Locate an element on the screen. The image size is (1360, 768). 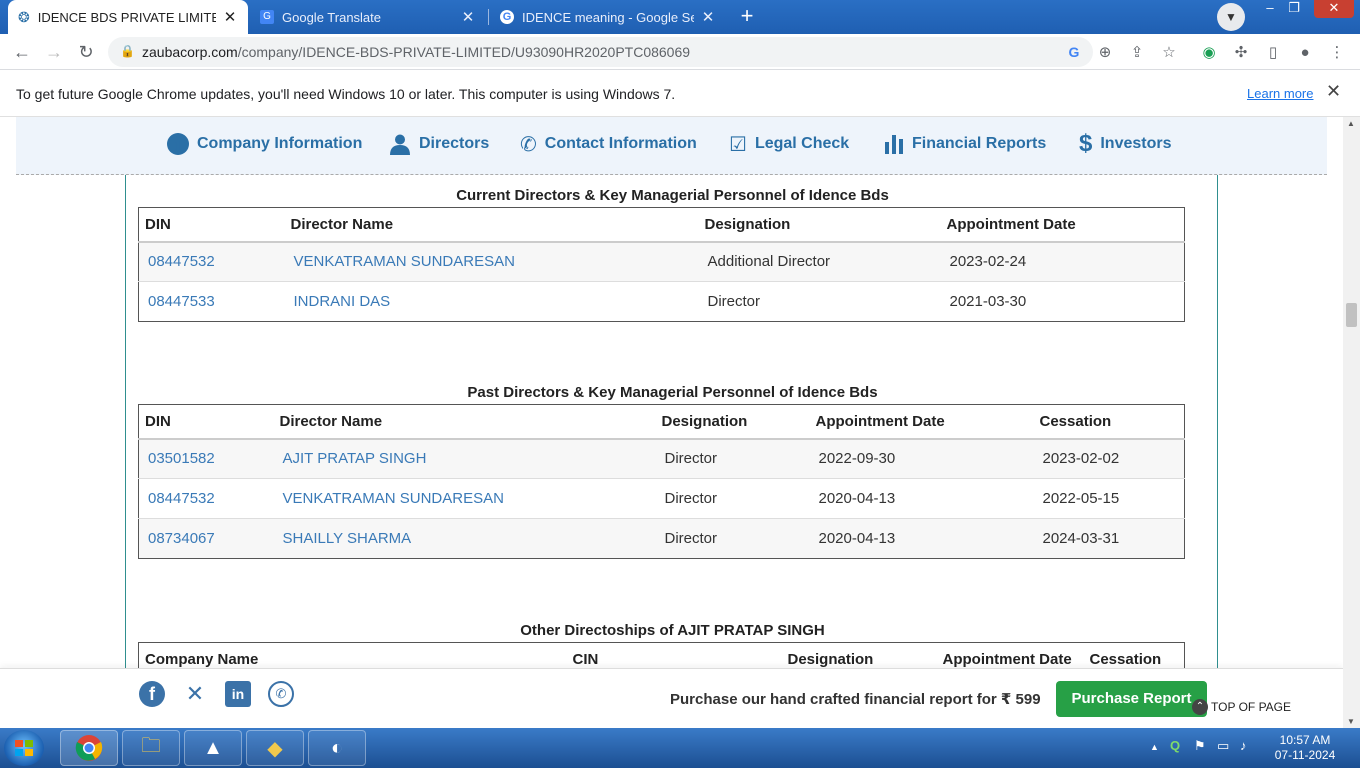
nav-investors: $ Investors is located at coordinates (1125, 144).